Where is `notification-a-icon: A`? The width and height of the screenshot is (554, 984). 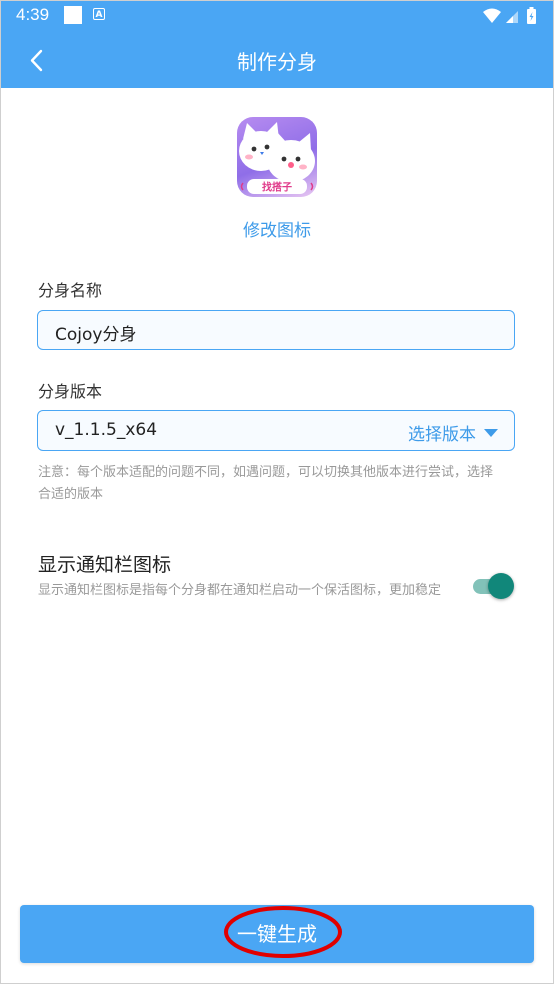 notification-a-icon: A is located at coordinates (99, 14).